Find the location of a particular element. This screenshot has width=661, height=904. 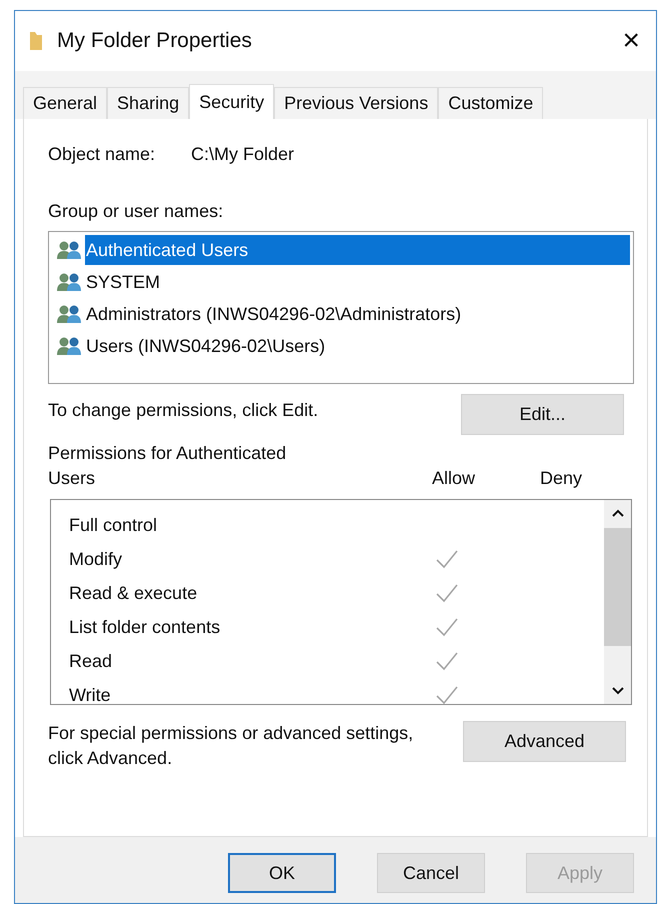

object-name-value: C:\My Folder is located at coordinates (242, 154).